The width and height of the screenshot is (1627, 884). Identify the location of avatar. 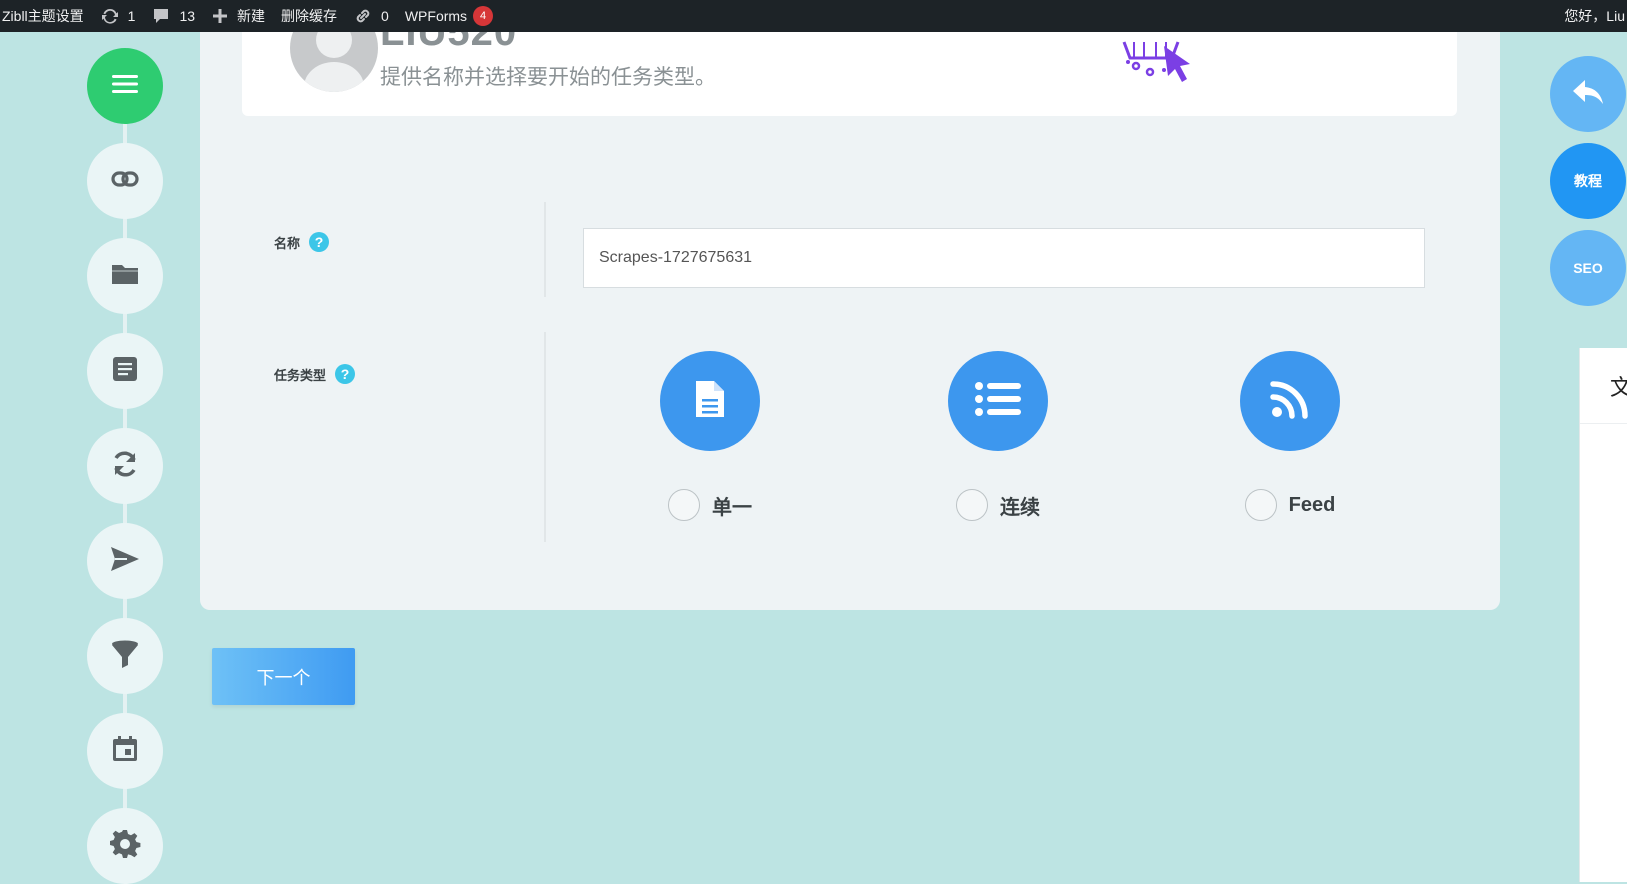
(334, 62).